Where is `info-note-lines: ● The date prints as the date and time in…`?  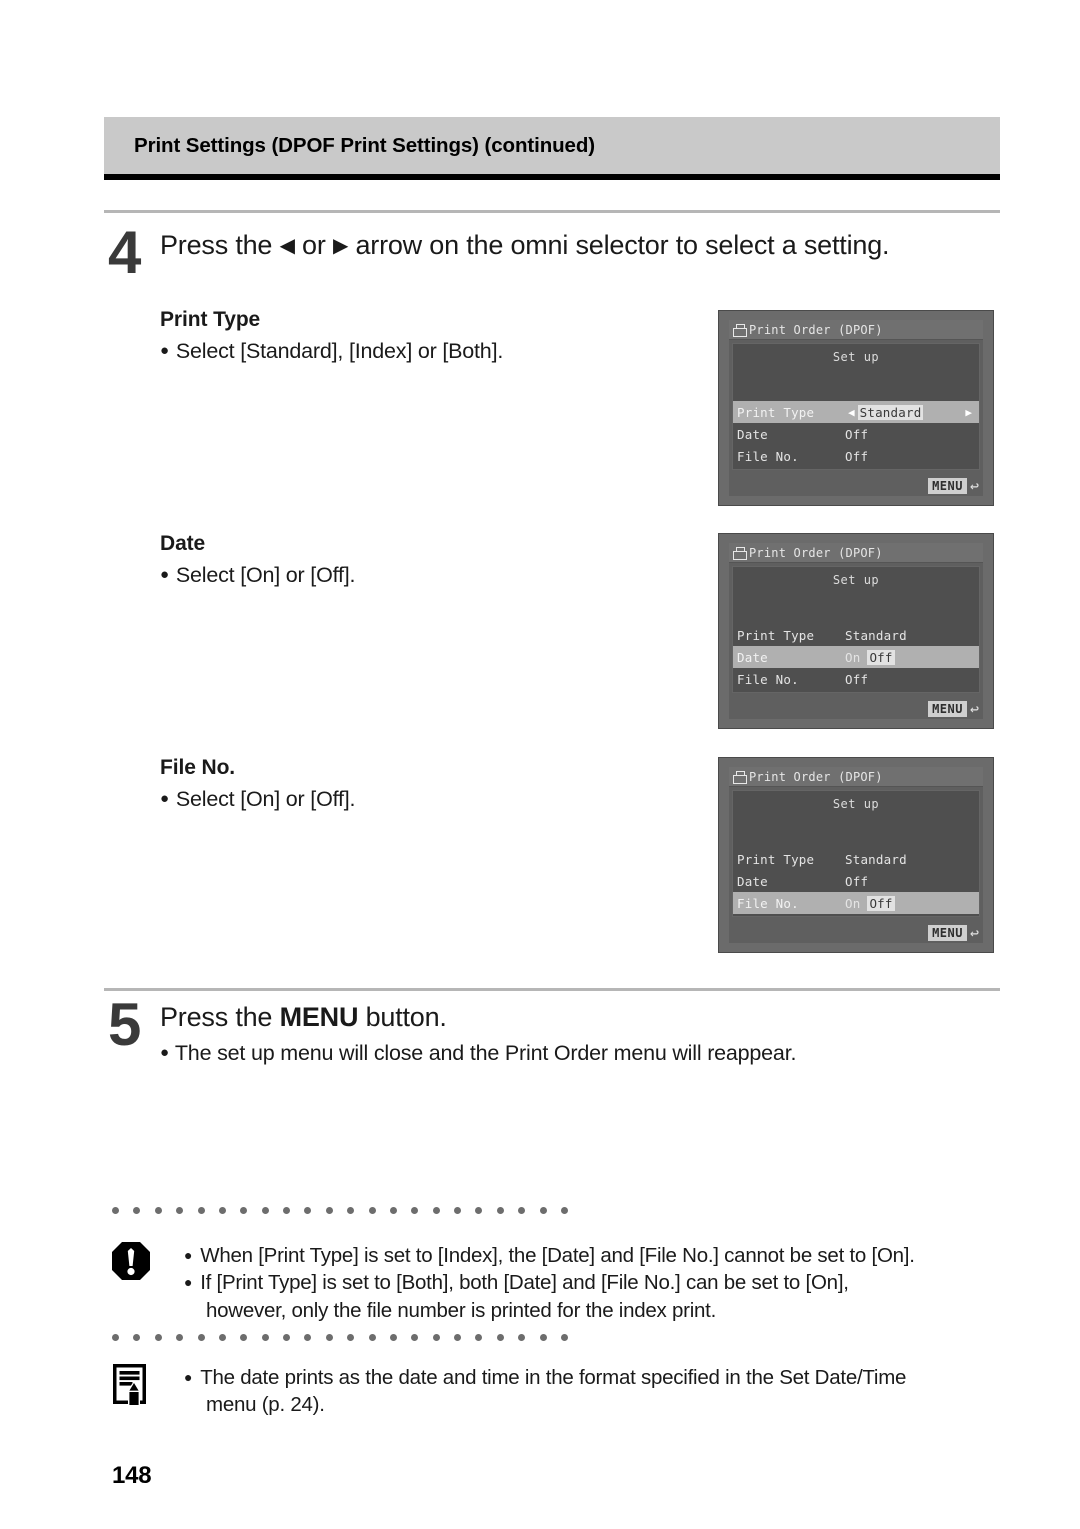 info-note-lines: ● The date prints as the date and time in… is located at coordinates (545, 1390).